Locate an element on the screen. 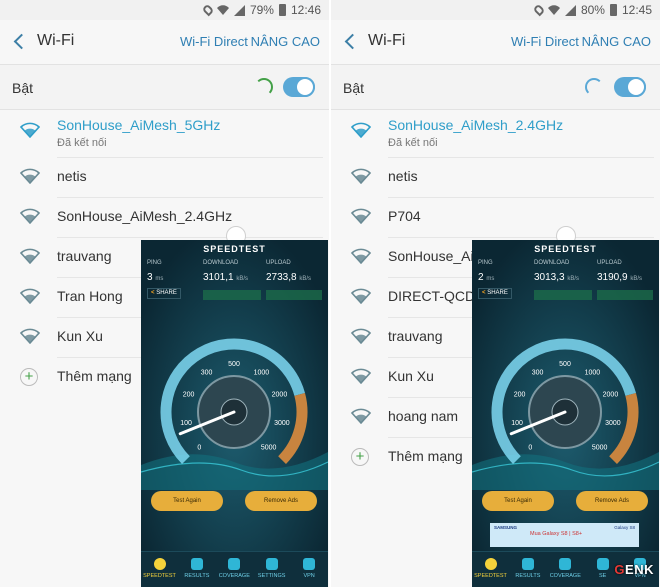  download-label: DOWNLOAD is located at coordinates (221, 263).